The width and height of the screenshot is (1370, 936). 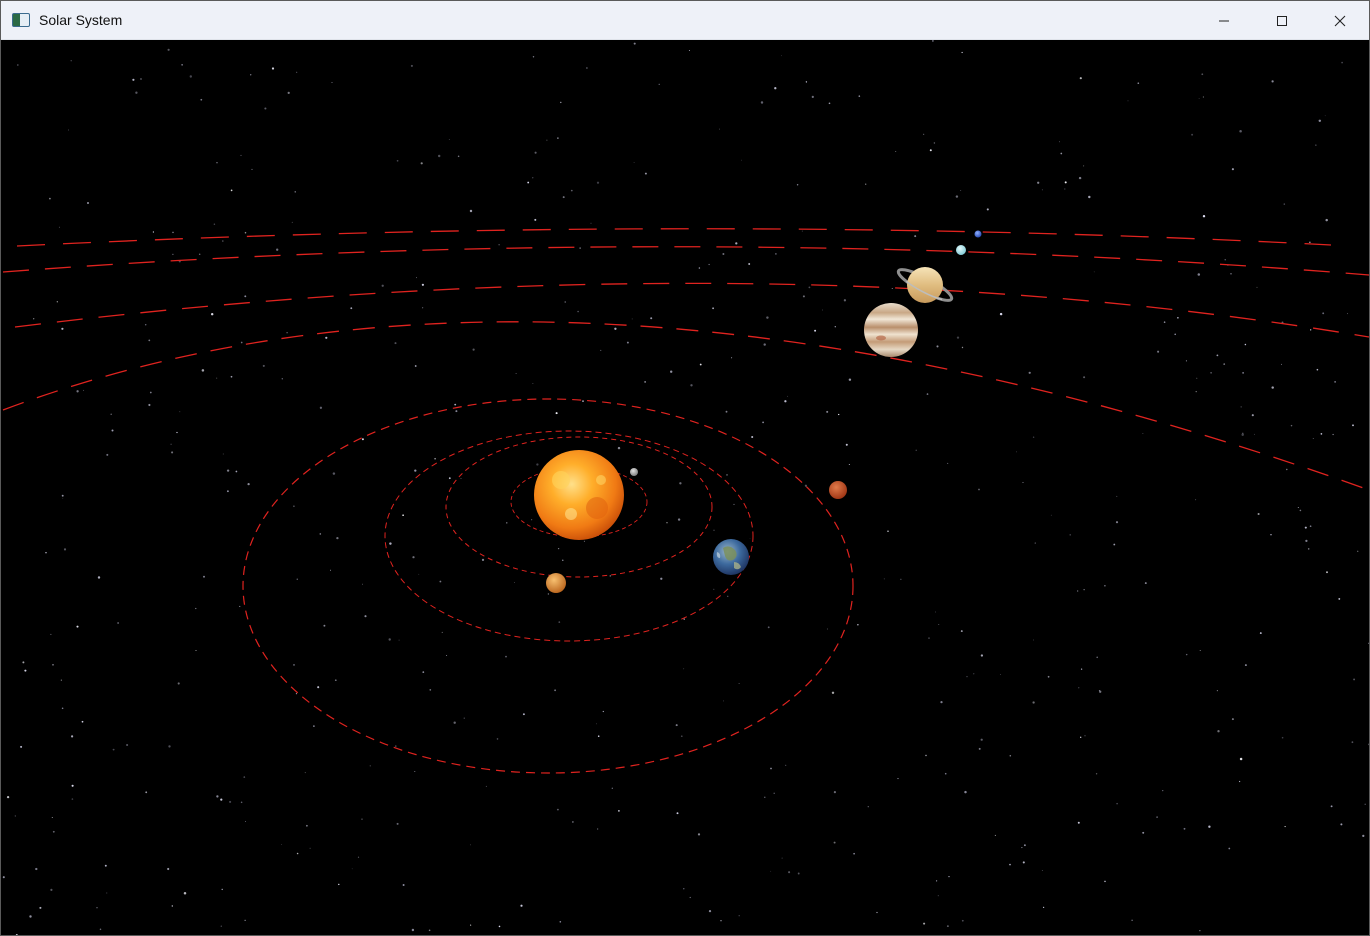 What do you see at coordinates (838, 490) in the screenshot?
I see `planet-mars` at bounding box center [838, 490].